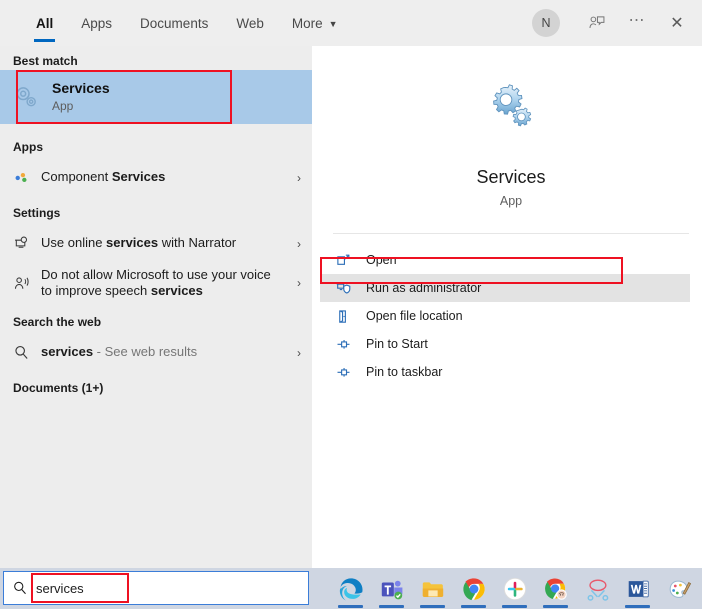 This screenshot has width=702, height=609. What do you see at coordinates (424, 288) in the screenshot?
I see `action-label: Run as administrator` at bounding box center [424, 288].